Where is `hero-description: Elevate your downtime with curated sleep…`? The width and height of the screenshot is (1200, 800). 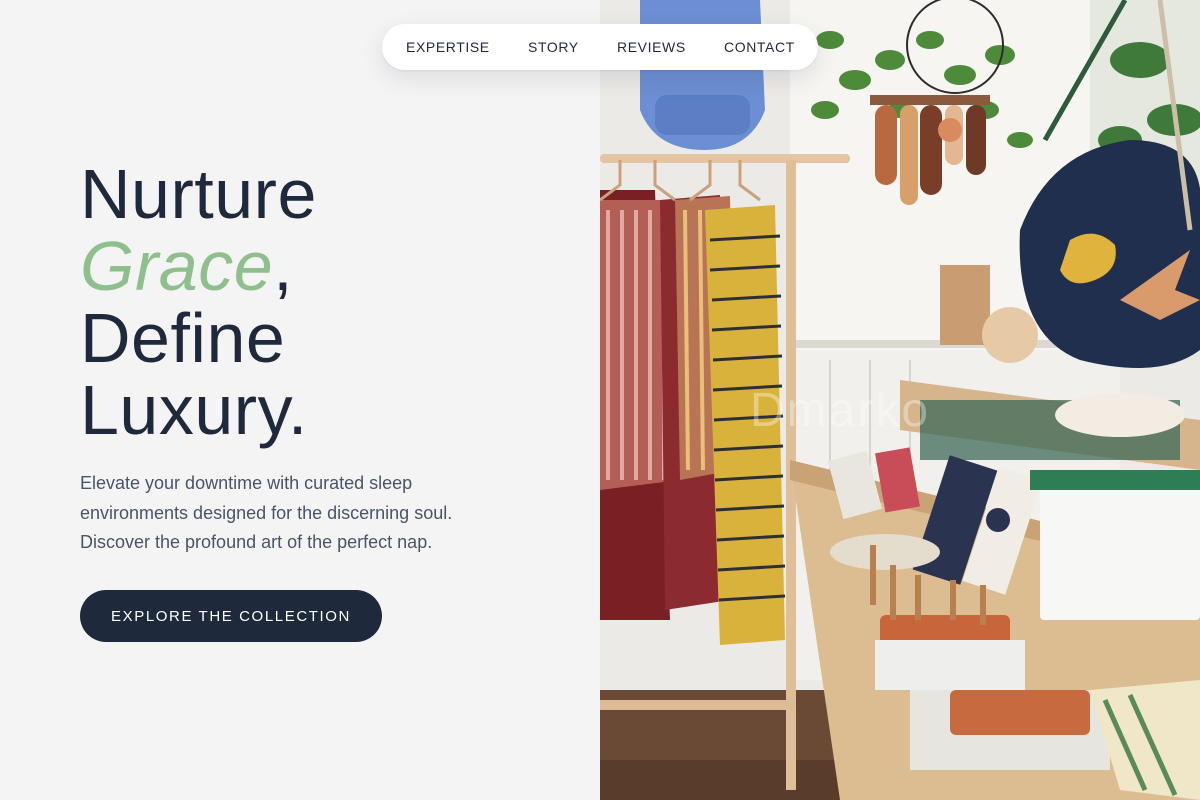
hero-description: Elevate your downtime with curated sleep… is located at coordinates (280, 513).